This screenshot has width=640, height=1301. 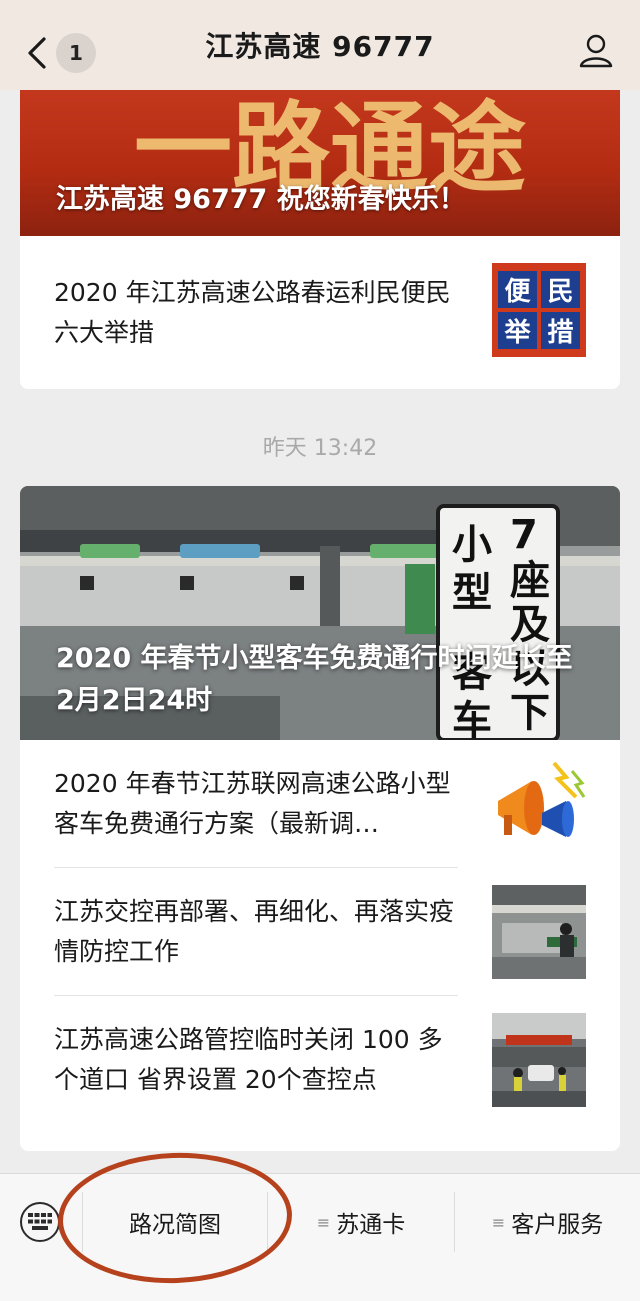 I want to click on chevron-left-icon, so click(x=37, y=53).